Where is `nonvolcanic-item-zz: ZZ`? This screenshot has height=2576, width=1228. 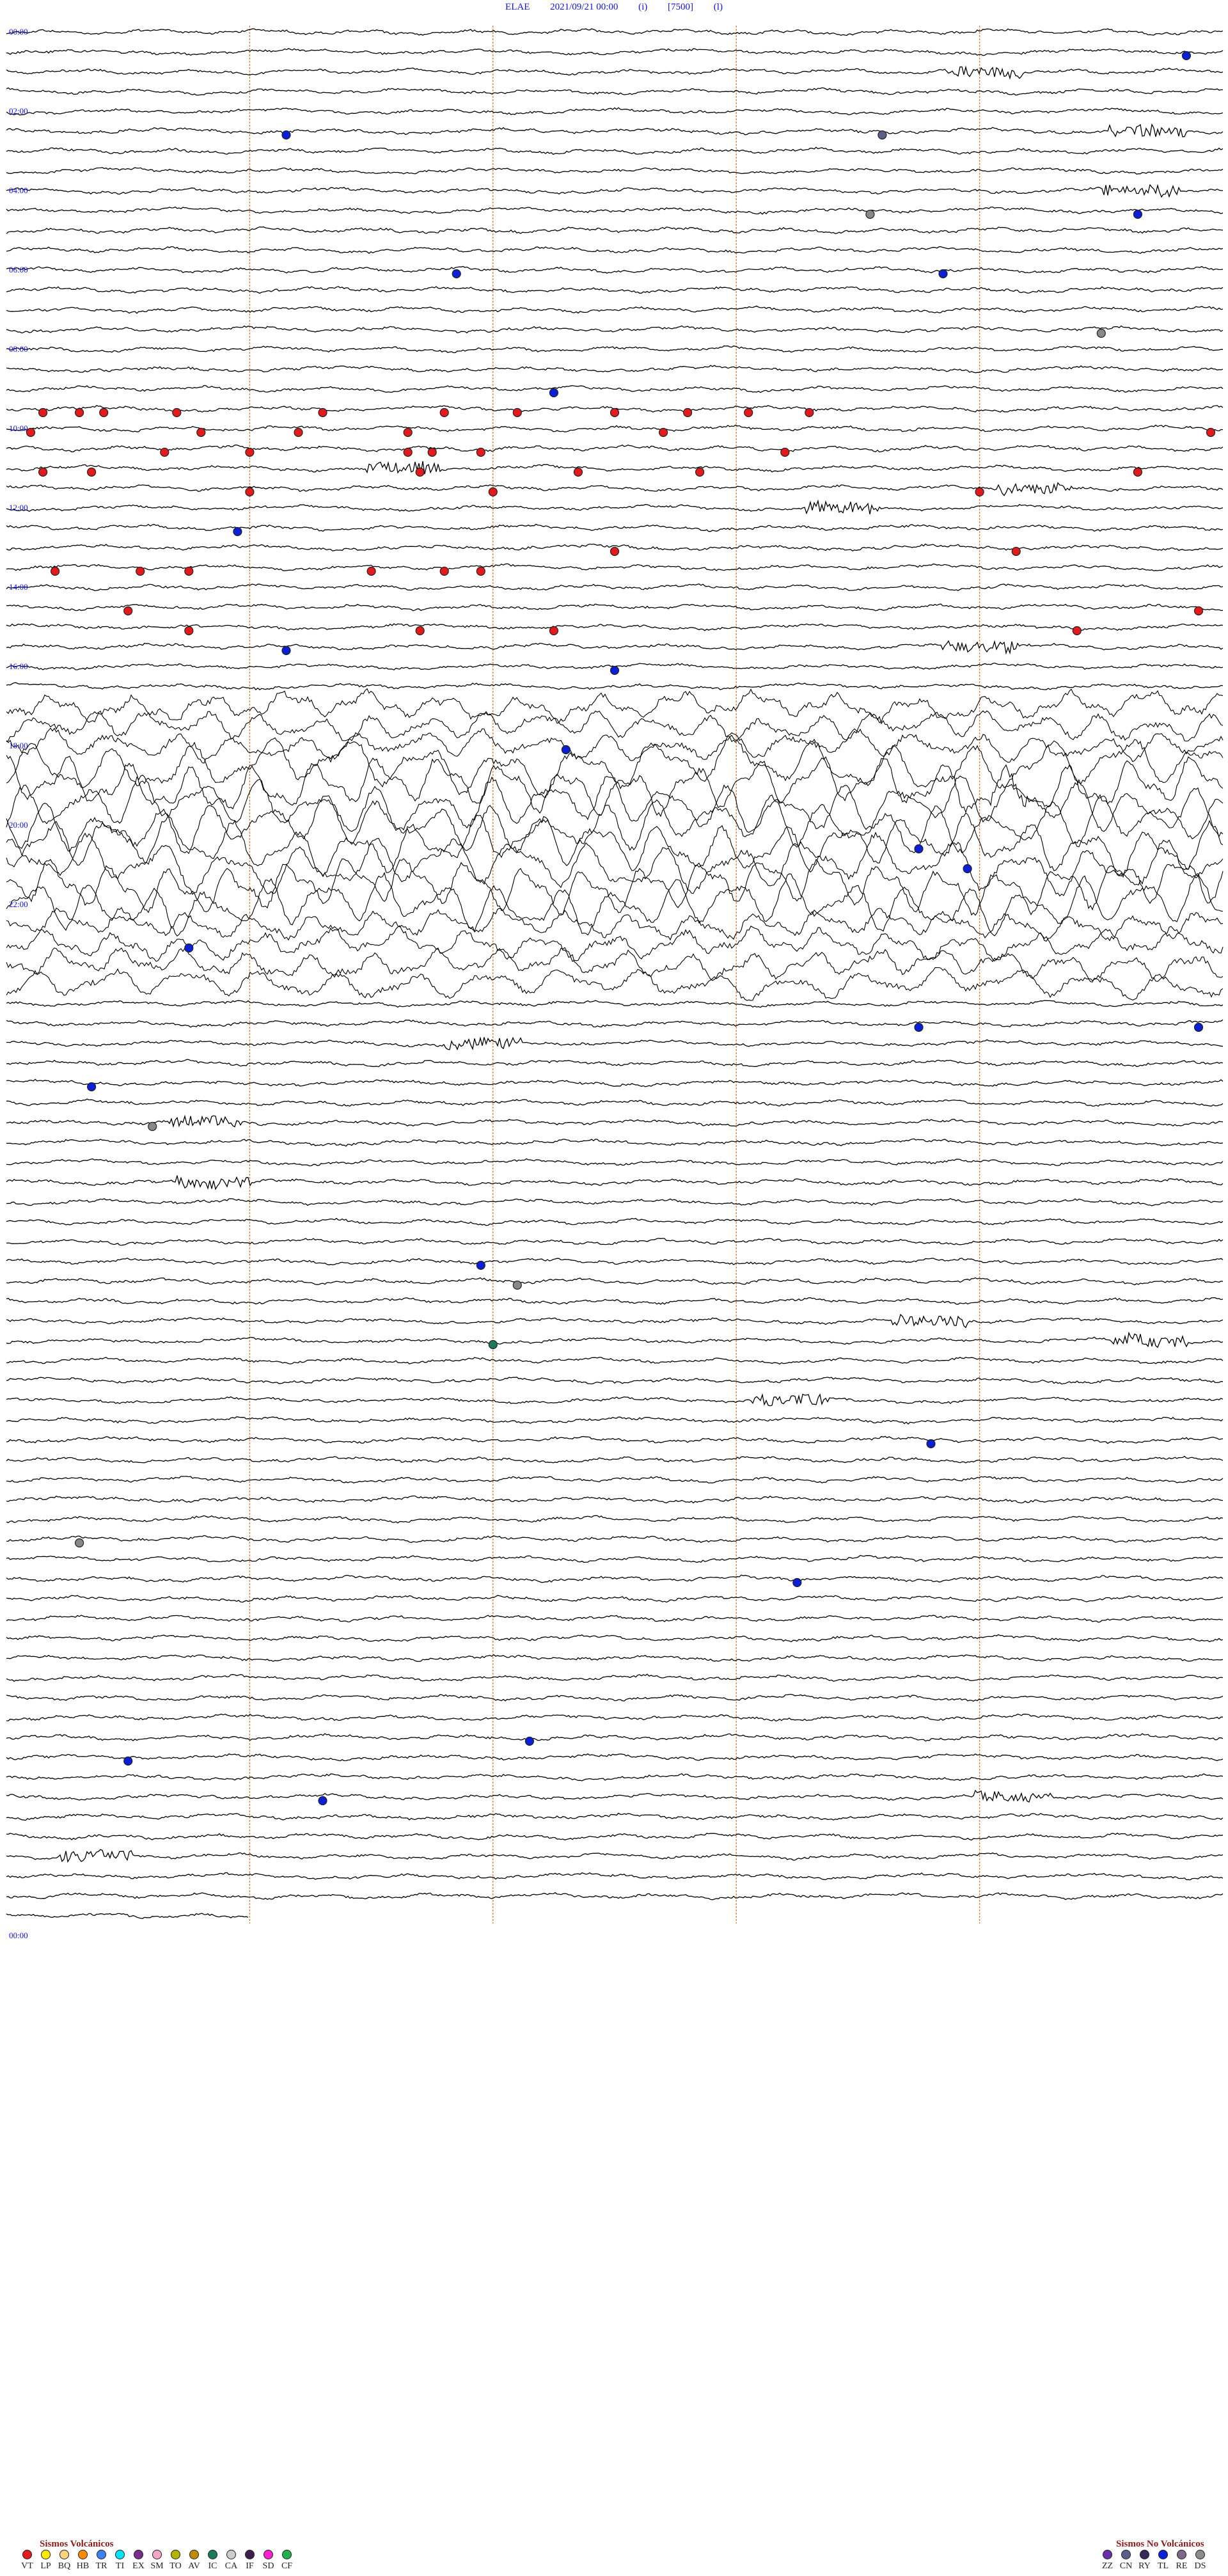
nonvolcanic-item-zz: ZZ is located at coordinates (1107, 2561).